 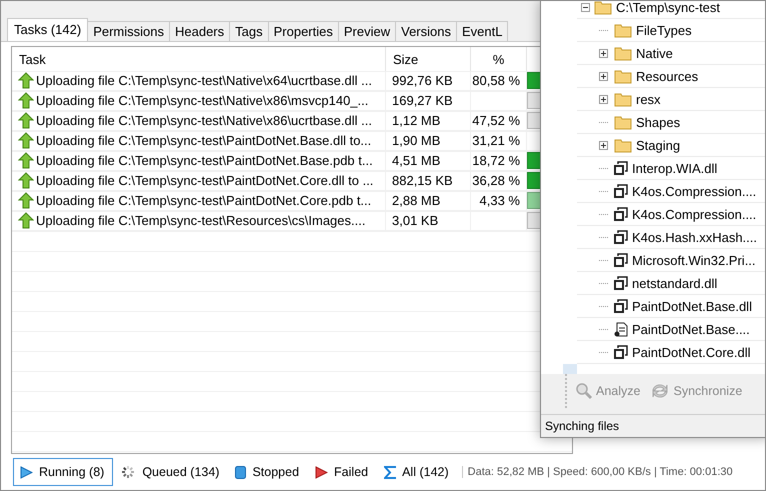 What do you see at coordinates (671, 30) in the screenshot?
I see `tree-item: FileTypes` at bounding box center [671, 30].